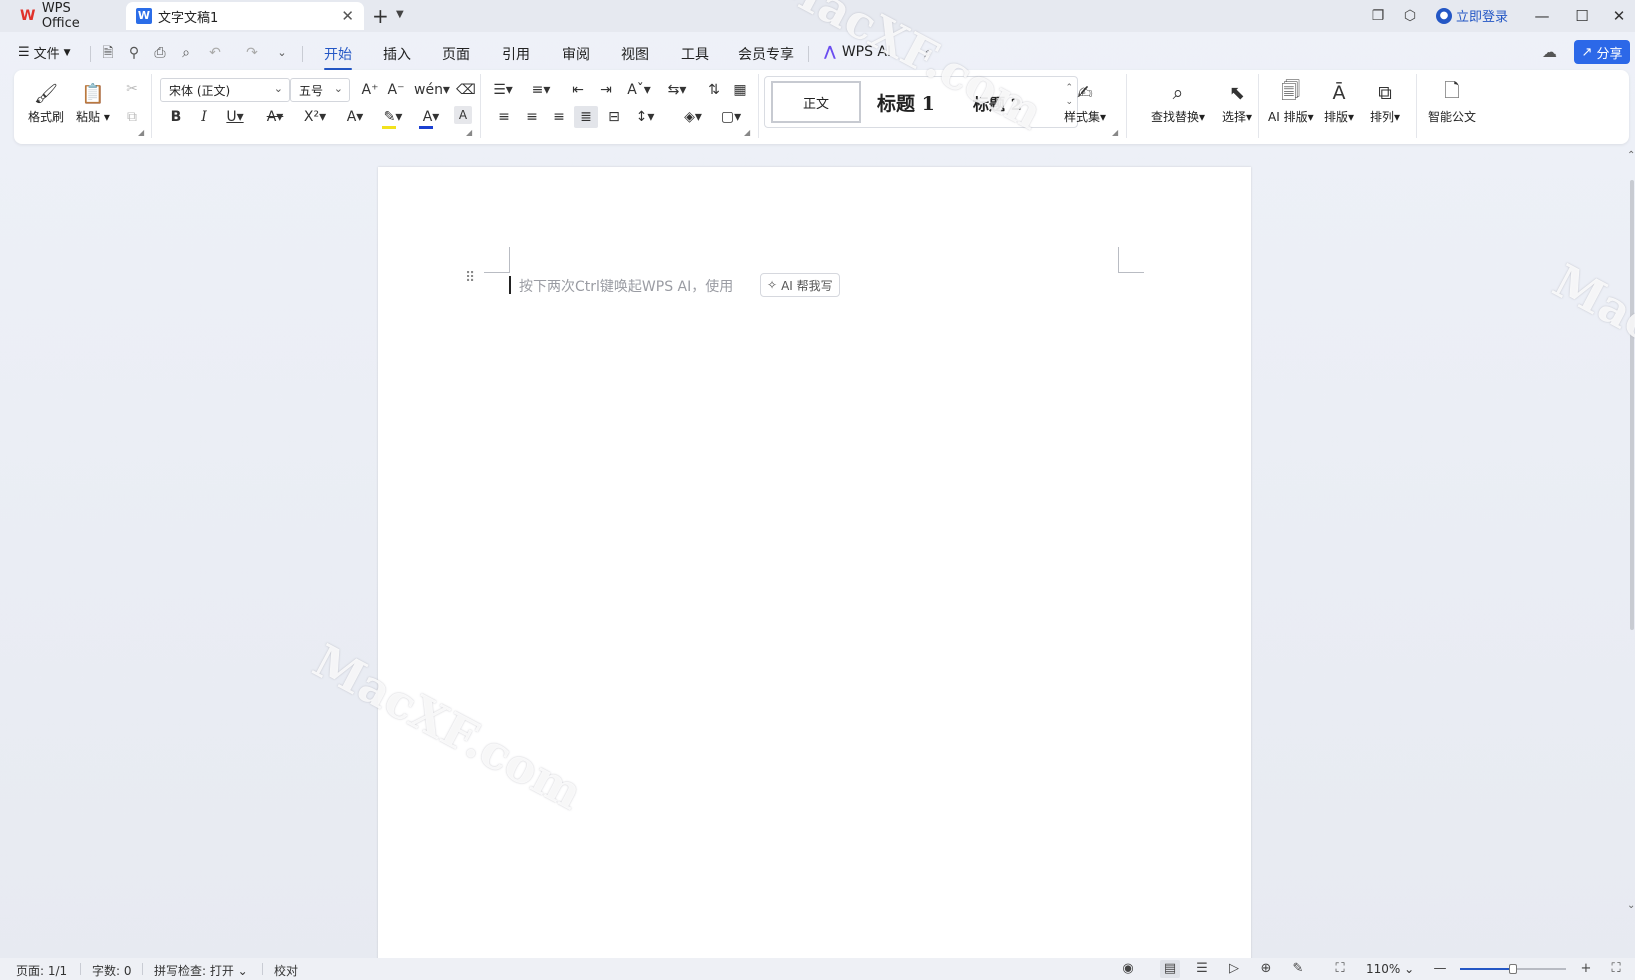 The image size is (1635, 980). I want to click on italic-icon: I, so click(204, 117).